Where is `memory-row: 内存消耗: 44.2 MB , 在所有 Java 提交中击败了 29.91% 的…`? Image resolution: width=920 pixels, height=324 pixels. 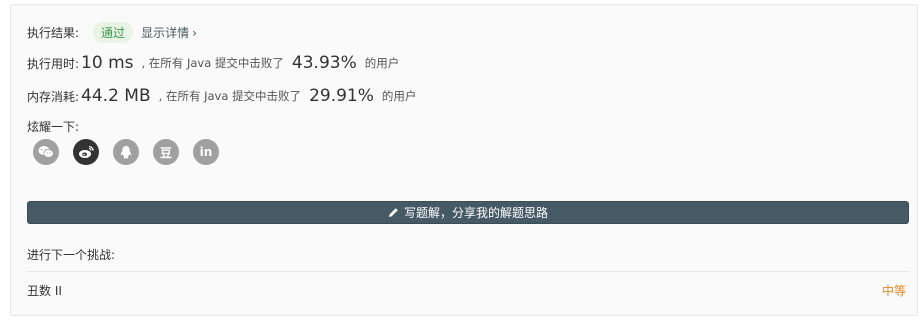
memory-row: 内存消耗: 44.2 MB , 在所有 Java 提交中击败了 29.91% 的… is located at coordinates (221, 96).